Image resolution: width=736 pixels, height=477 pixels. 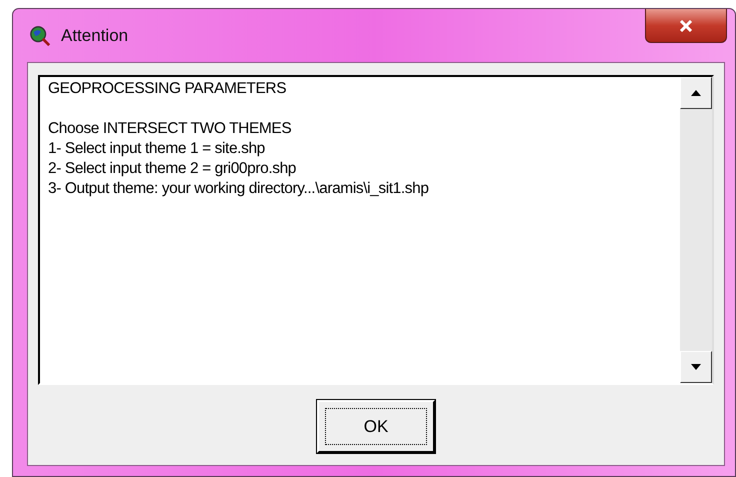 I want to click on message-line: Choose INTERSECT TWO THEMES, so click(x=170, y=129).